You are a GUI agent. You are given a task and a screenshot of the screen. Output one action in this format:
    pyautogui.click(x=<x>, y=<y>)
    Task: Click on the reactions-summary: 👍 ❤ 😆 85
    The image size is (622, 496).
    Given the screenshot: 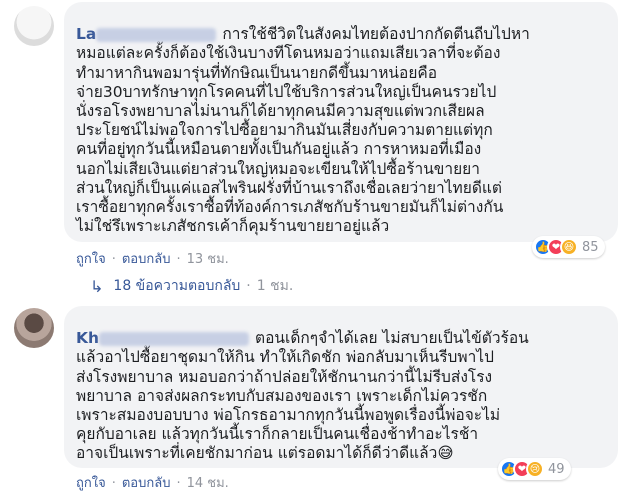 What is the action you would take?
    pyautogui.click(x=568, y=247)
    